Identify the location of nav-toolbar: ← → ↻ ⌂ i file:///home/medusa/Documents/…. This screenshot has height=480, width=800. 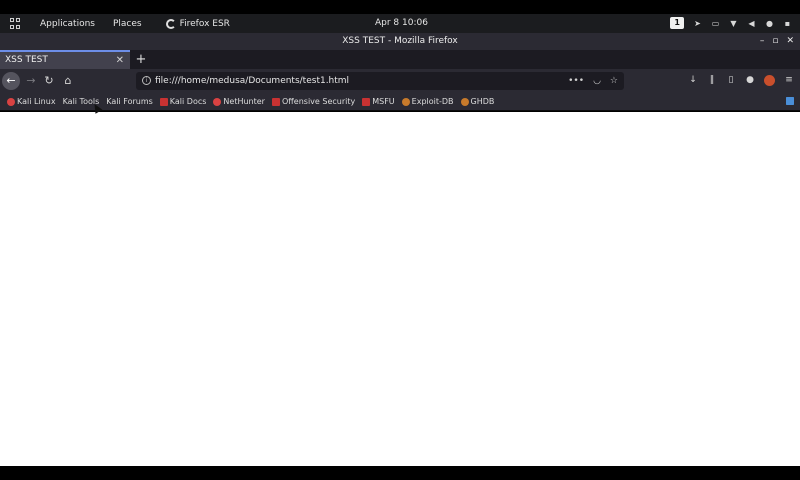
(400, 81).